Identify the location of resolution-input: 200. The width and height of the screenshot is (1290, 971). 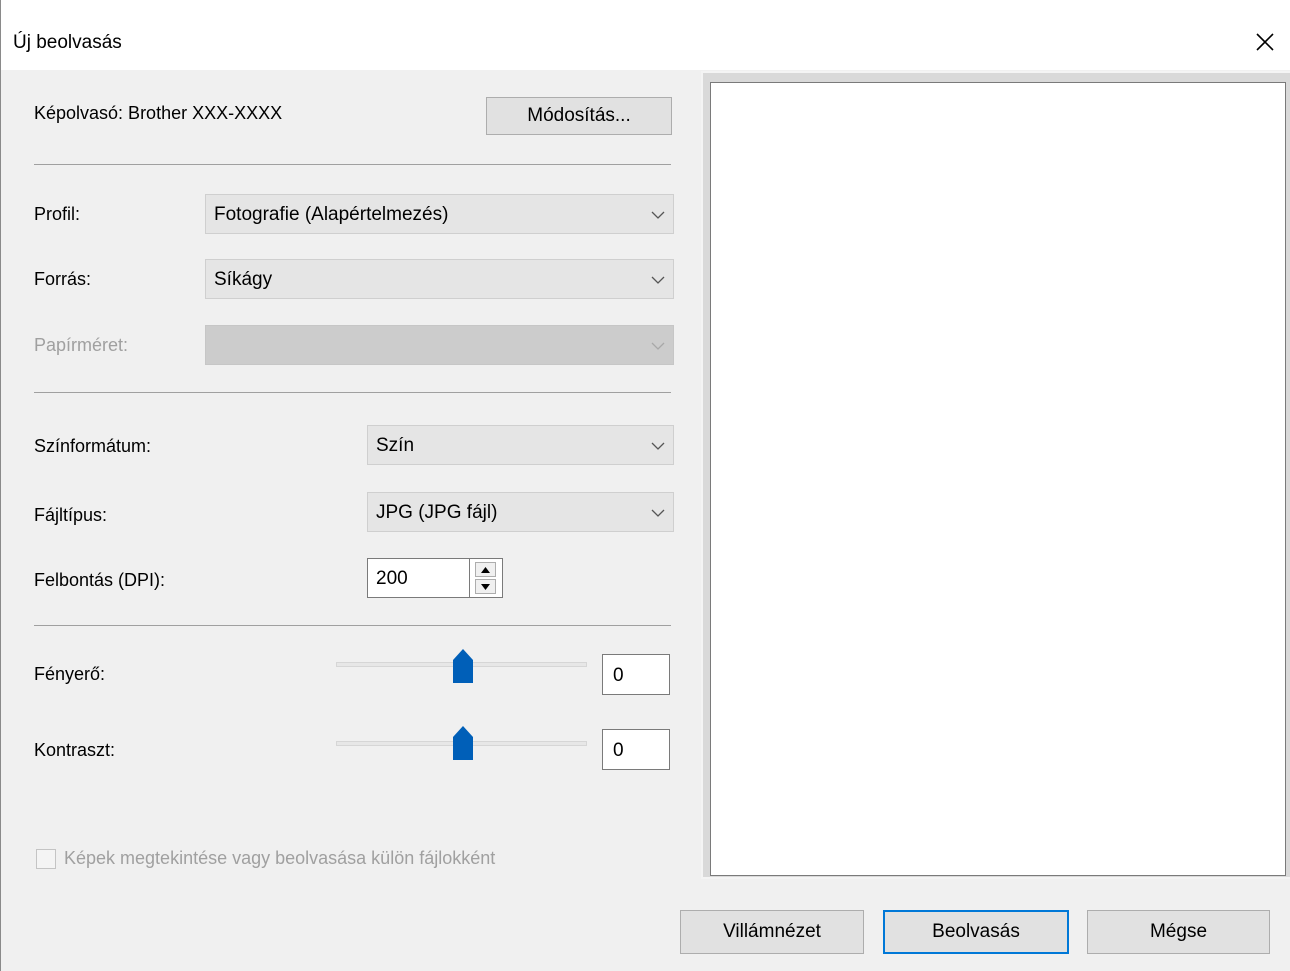
(418, 578).